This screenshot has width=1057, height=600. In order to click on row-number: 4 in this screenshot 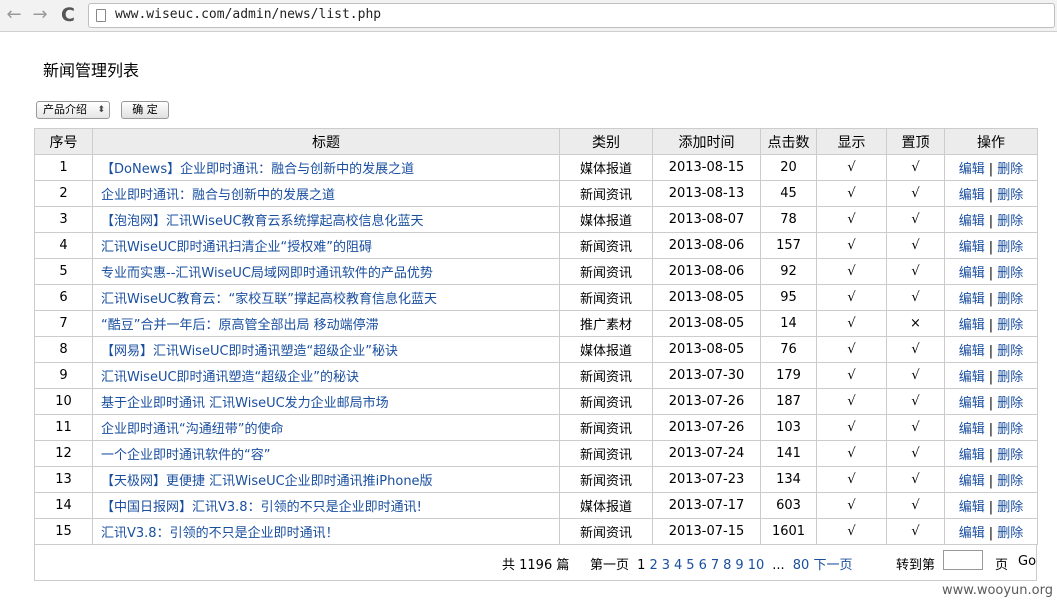, I will do `click(63, 245)`.